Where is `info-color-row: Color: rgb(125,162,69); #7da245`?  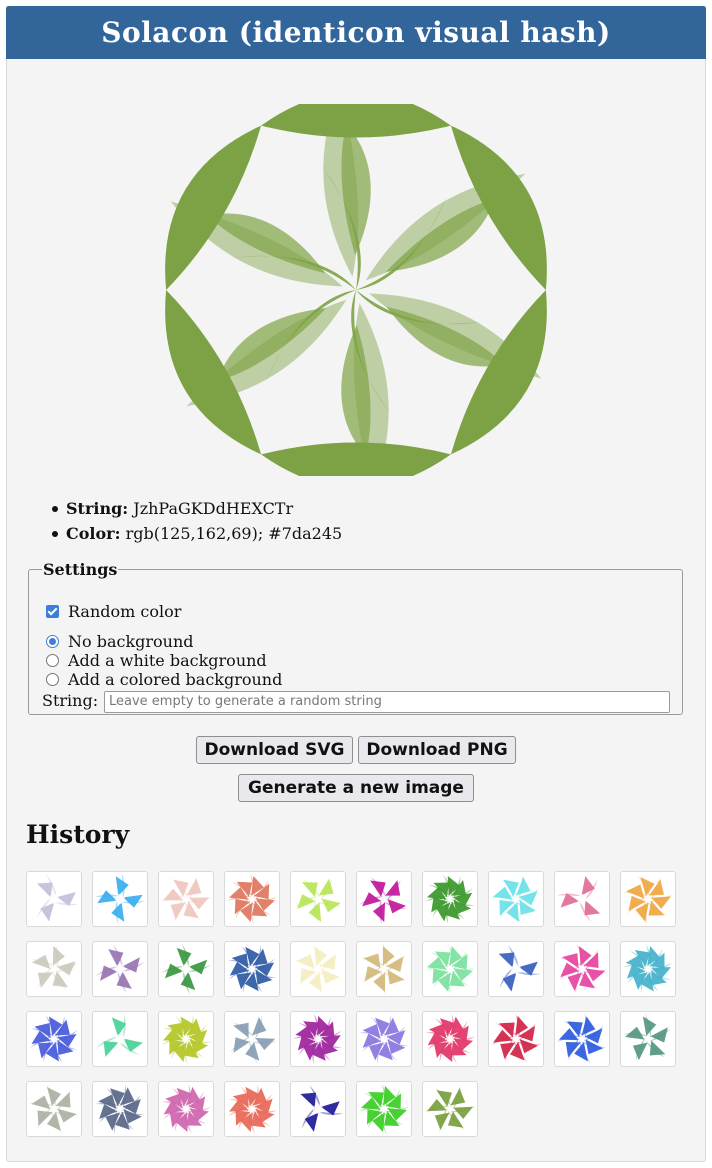 info-color-row: Color: rgb(125,162,69); #7da245 is located at coordinates (196, 535).